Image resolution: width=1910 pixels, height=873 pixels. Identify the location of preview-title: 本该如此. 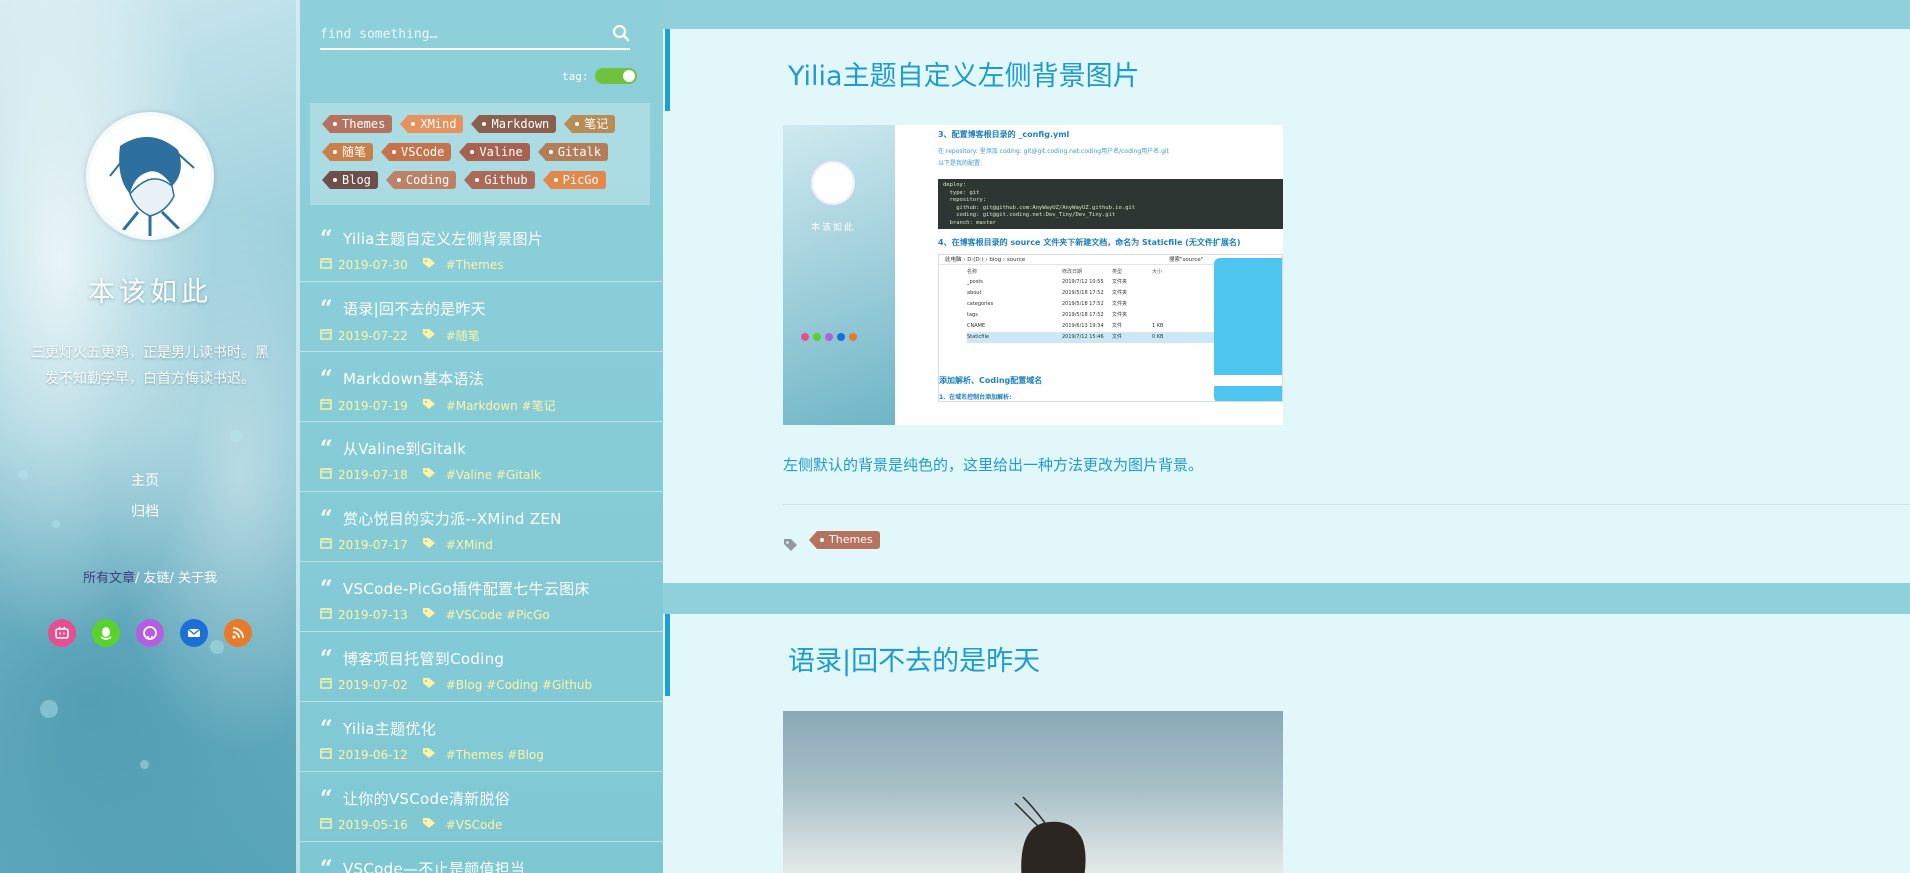
(832, 228).